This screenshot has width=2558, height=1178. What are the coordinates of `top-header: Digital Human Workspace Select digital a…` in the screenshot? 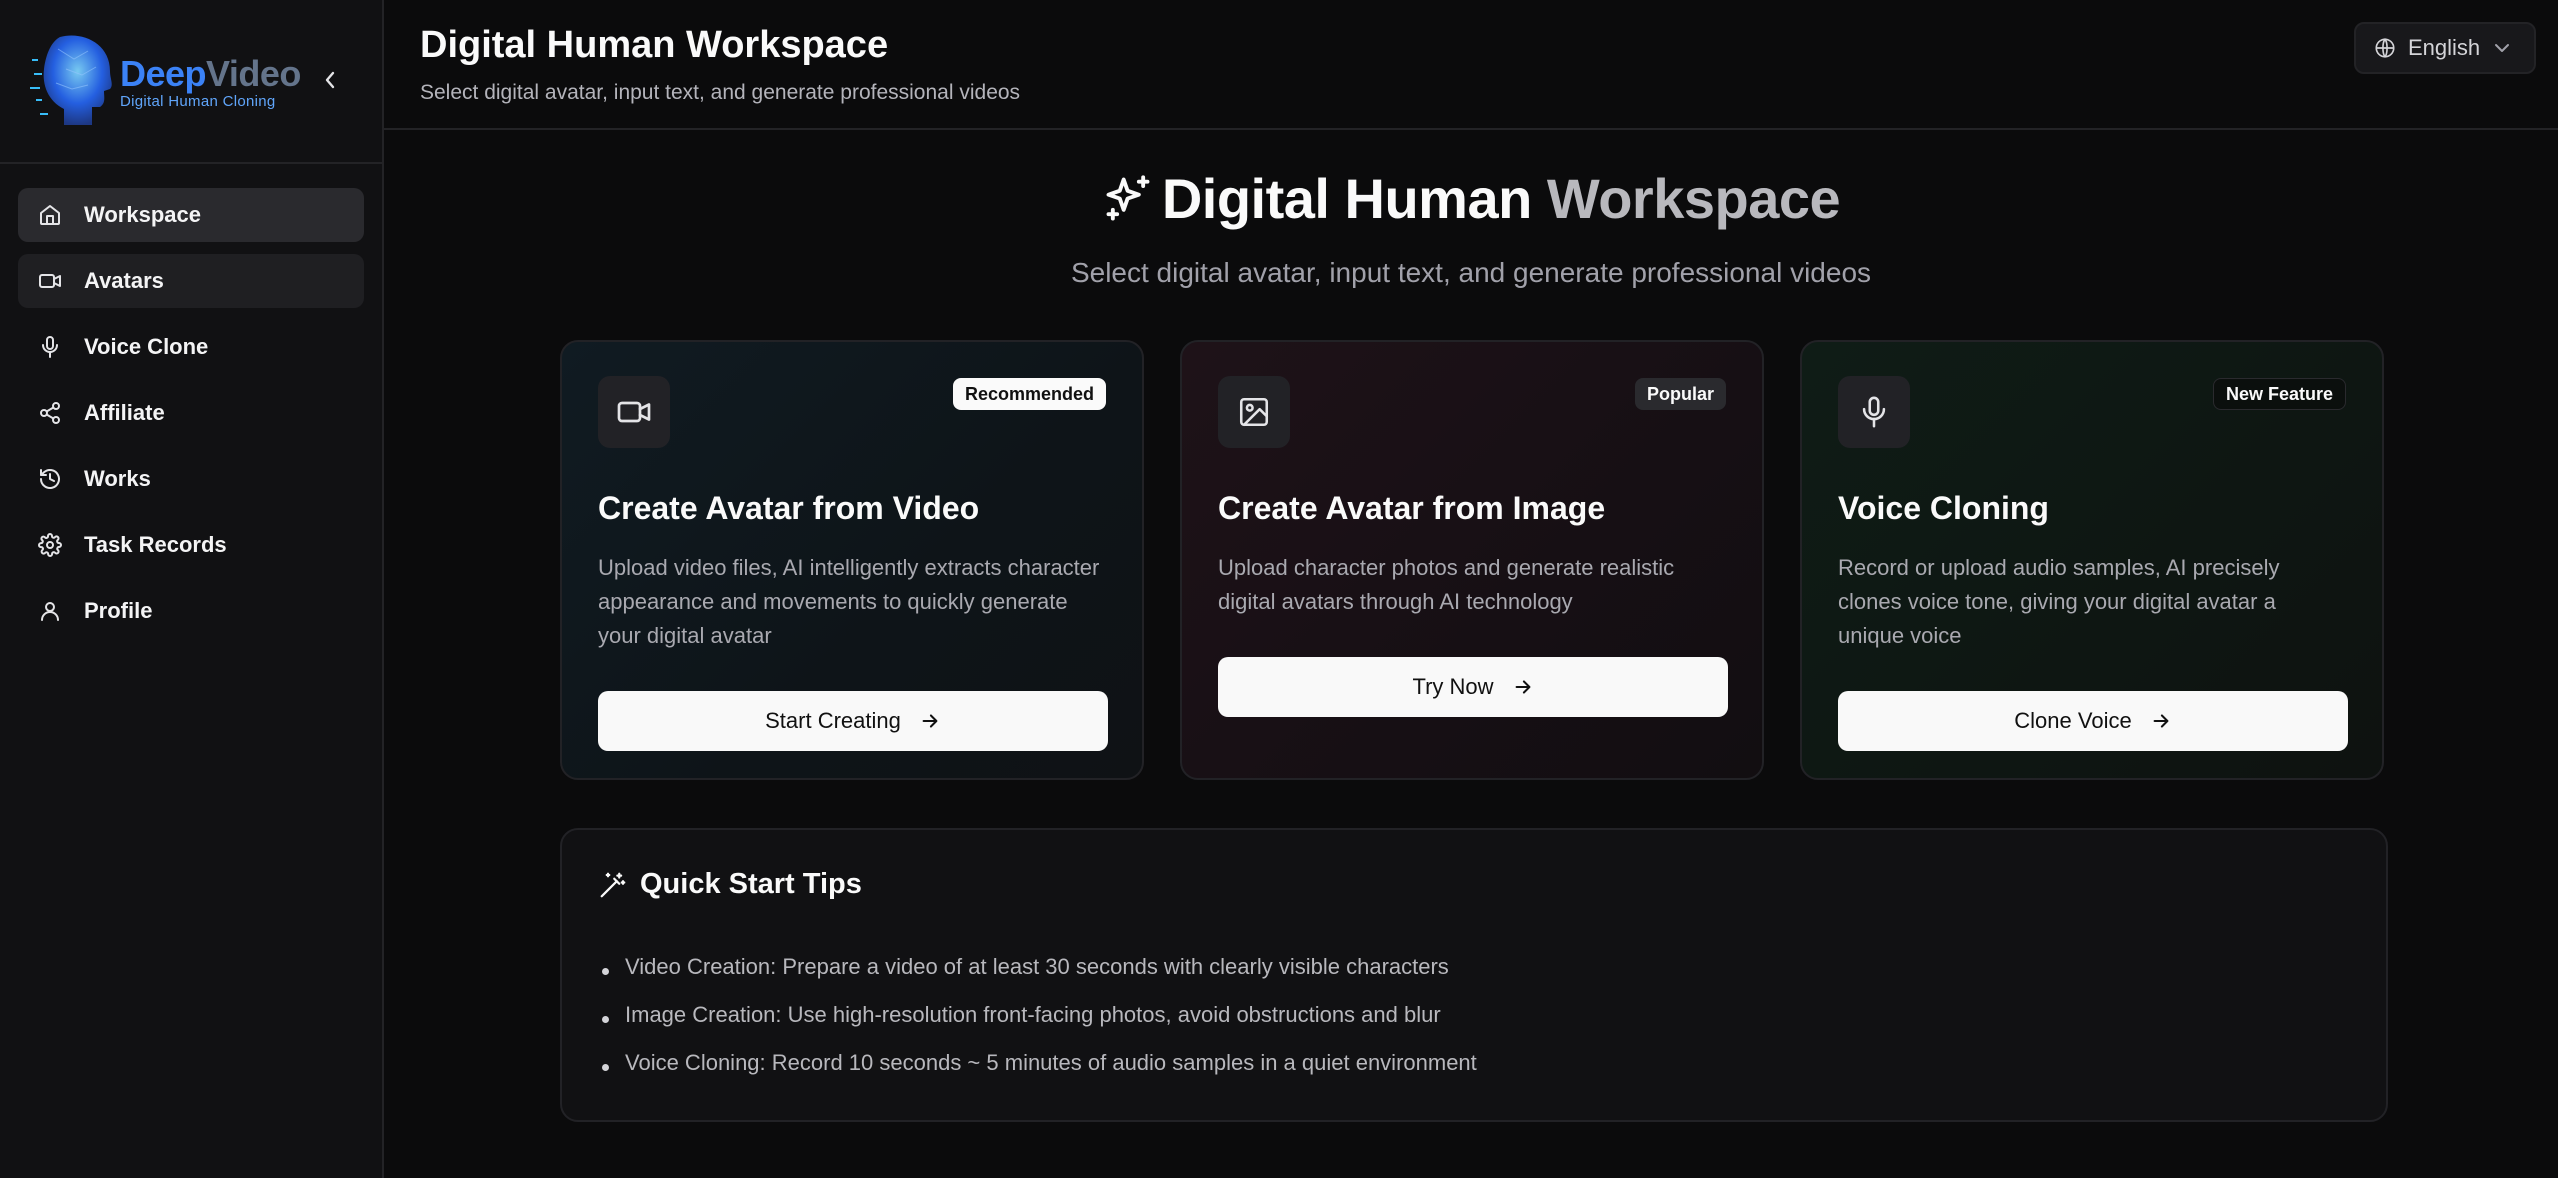 It's located at (1471, 65).